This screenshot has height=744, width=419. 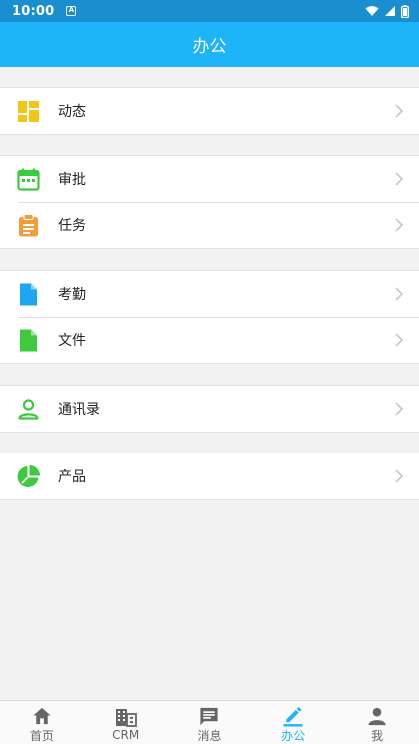 I want to click on menu-item-dynamics: 动态, so click(x=209, y=111).